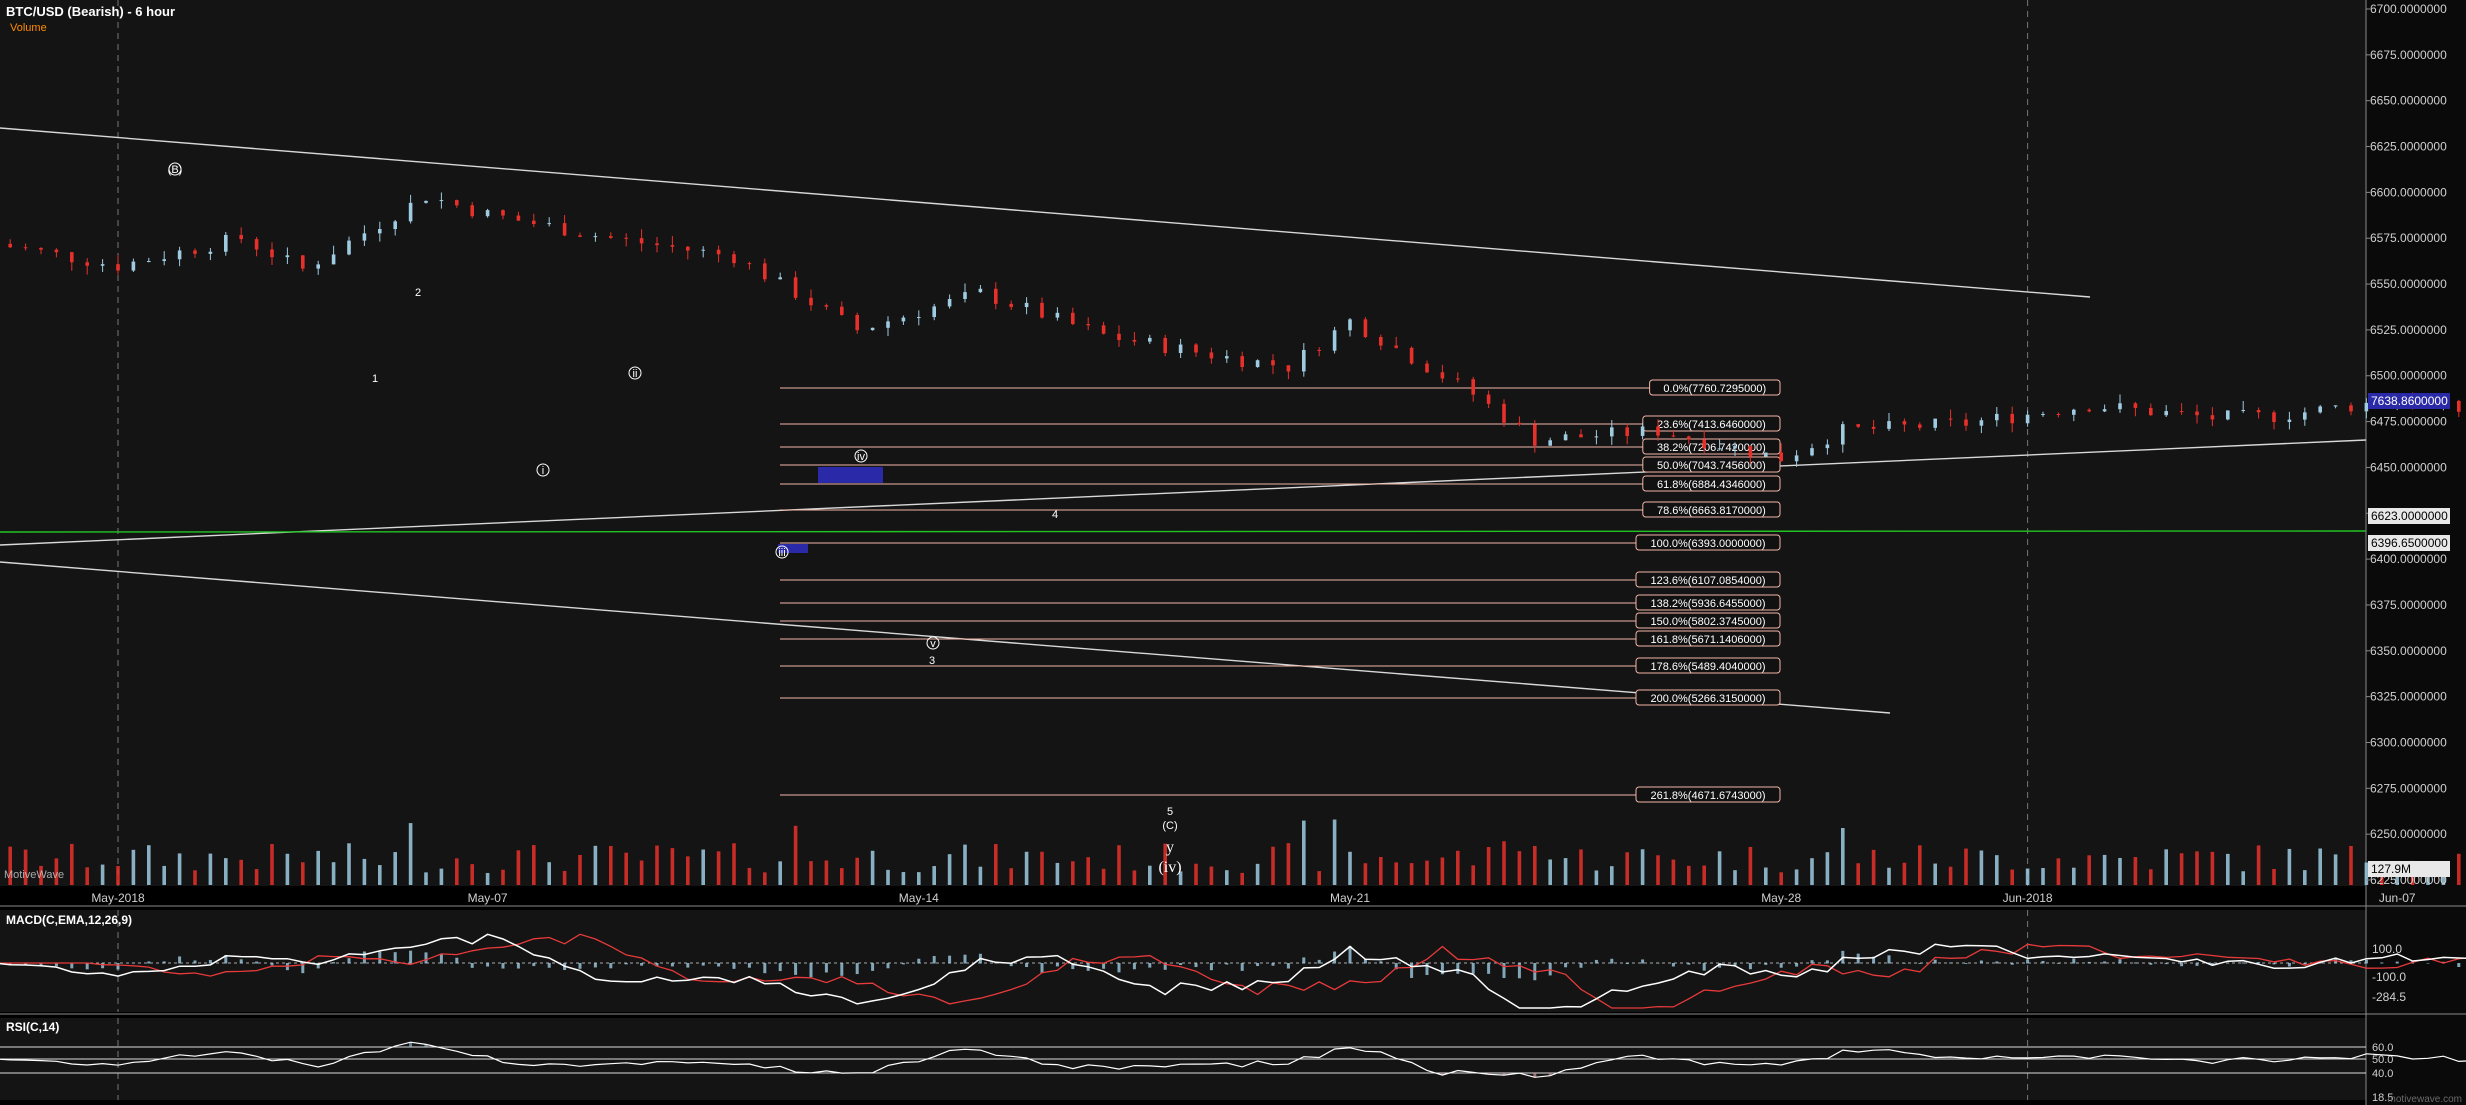 This screenshot has width=2466, height=1105. What do you see at coordinates (1183, 961) in the screenshot?
I see `macd-panel` at bounding box center [1183, 961].